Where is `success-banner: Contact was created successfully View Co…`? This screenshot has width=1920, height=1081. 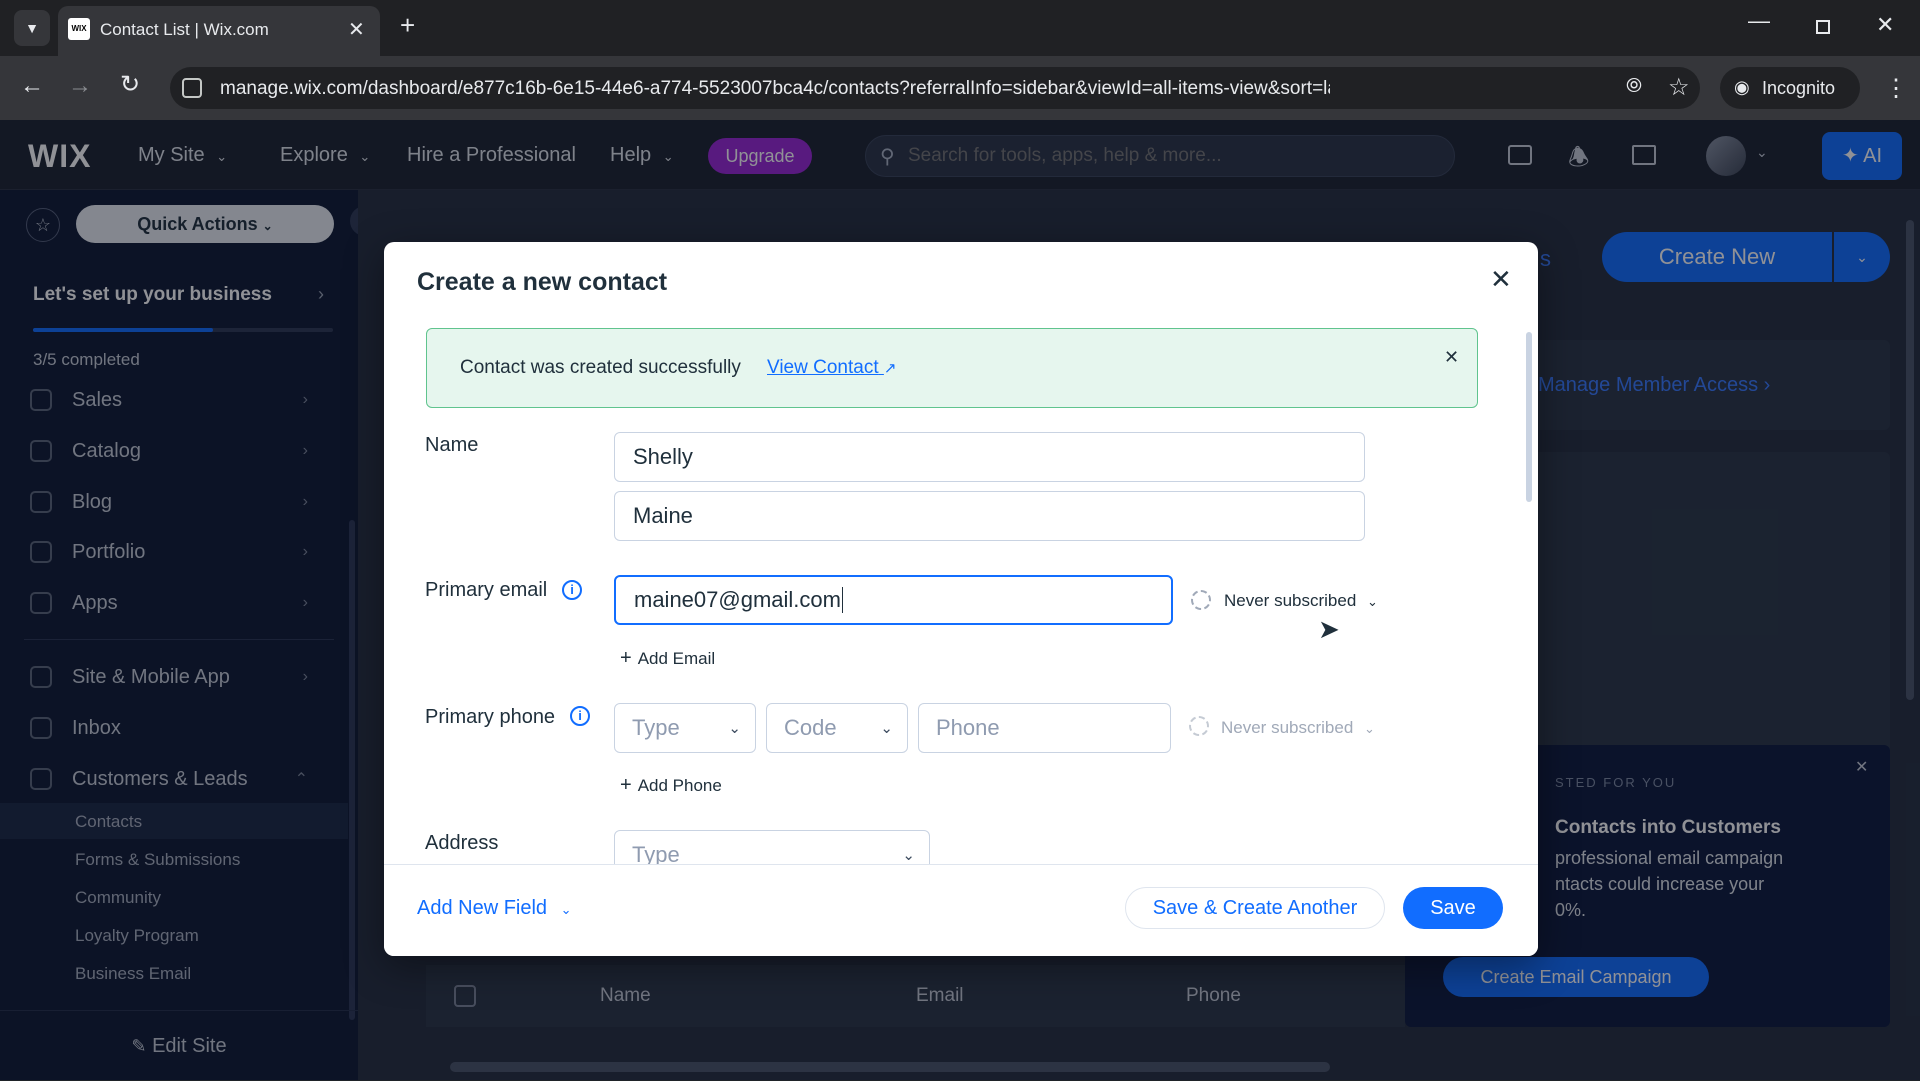 success-banner: Contact was created successfully View Co… is located at coordinates (952, 368).